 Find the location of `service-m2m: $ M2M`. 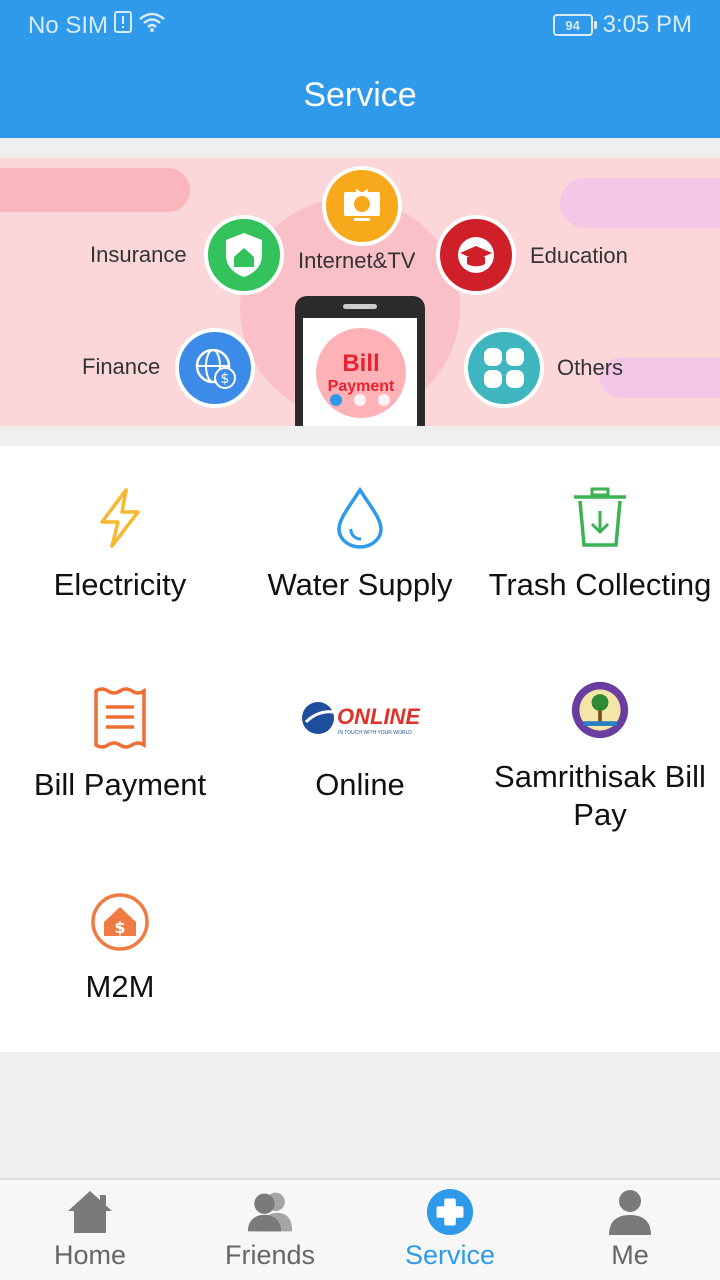

service-m2m: $ M2M is located at coordinates (120, 946).